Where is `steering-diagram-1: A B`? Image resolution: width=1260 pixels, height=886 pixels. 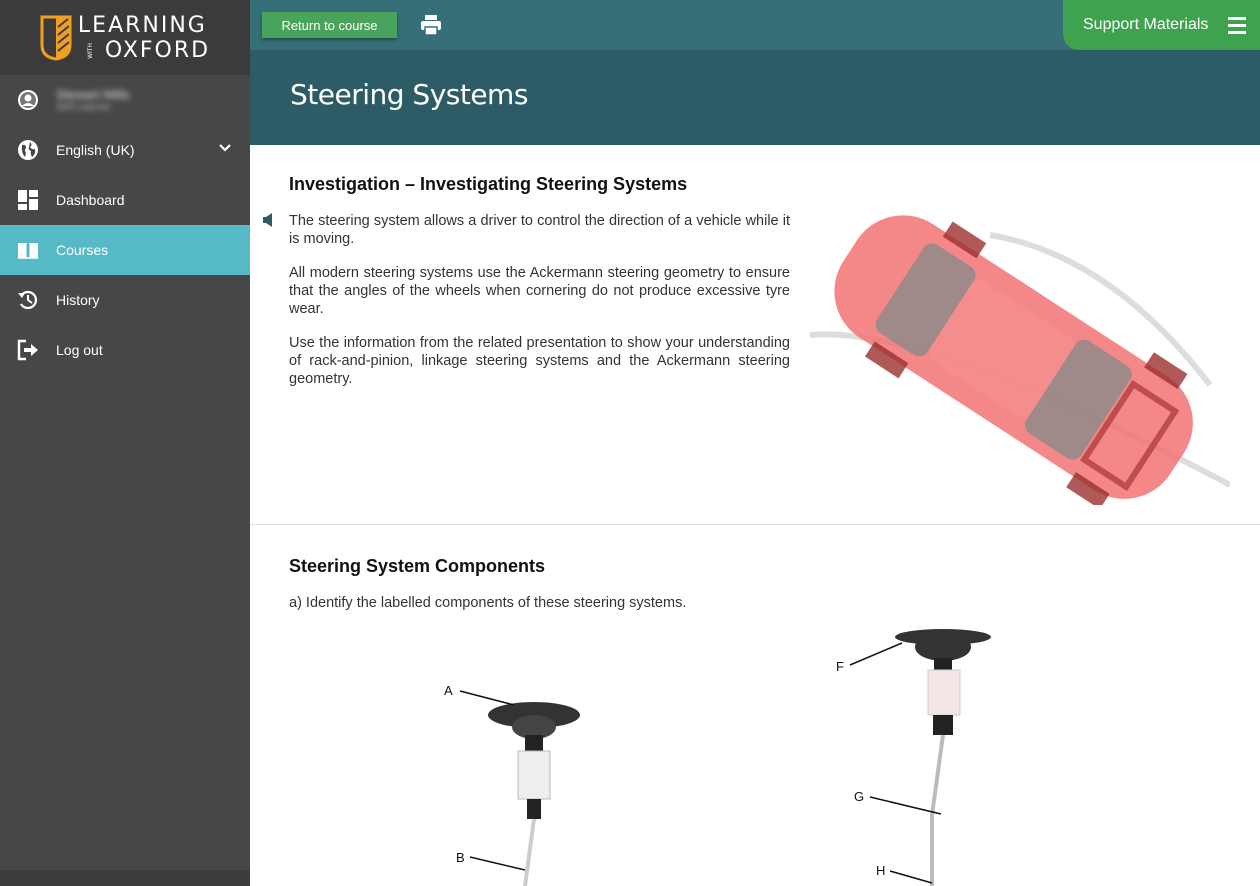
steering-diagram-1: A B is located at coordinates (512, 784).